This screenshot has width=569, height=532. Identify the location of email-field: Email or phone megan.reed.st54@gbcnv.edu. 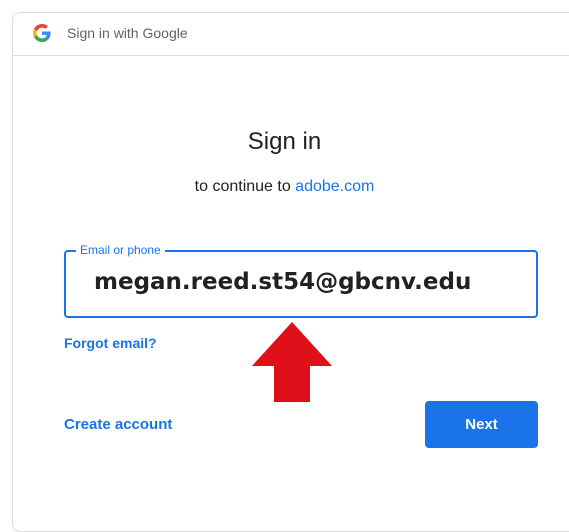
(301, 280).